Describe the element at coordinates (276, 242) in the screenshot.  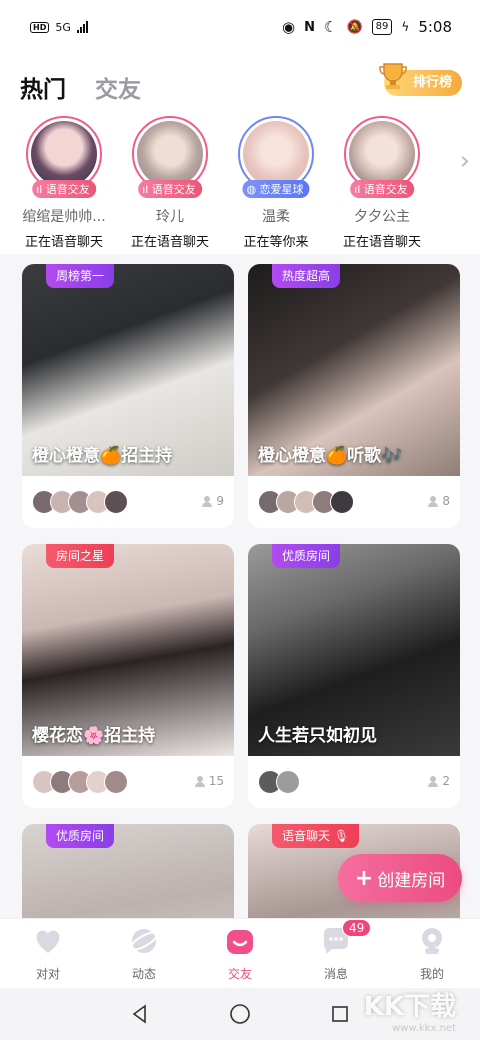
I see `story-status: 正在等你来` at that location.